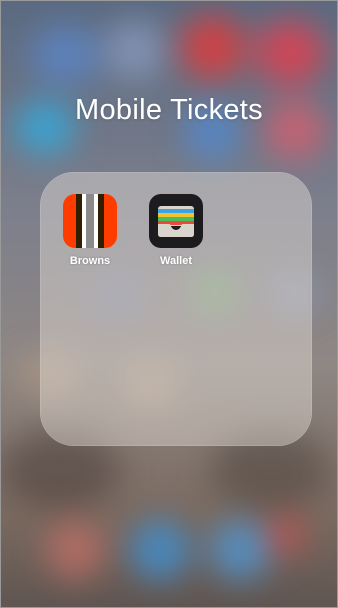  Describe the element at coordinates (176, 221) in the screenshot. I see `wallet-cards-icon` at that location.